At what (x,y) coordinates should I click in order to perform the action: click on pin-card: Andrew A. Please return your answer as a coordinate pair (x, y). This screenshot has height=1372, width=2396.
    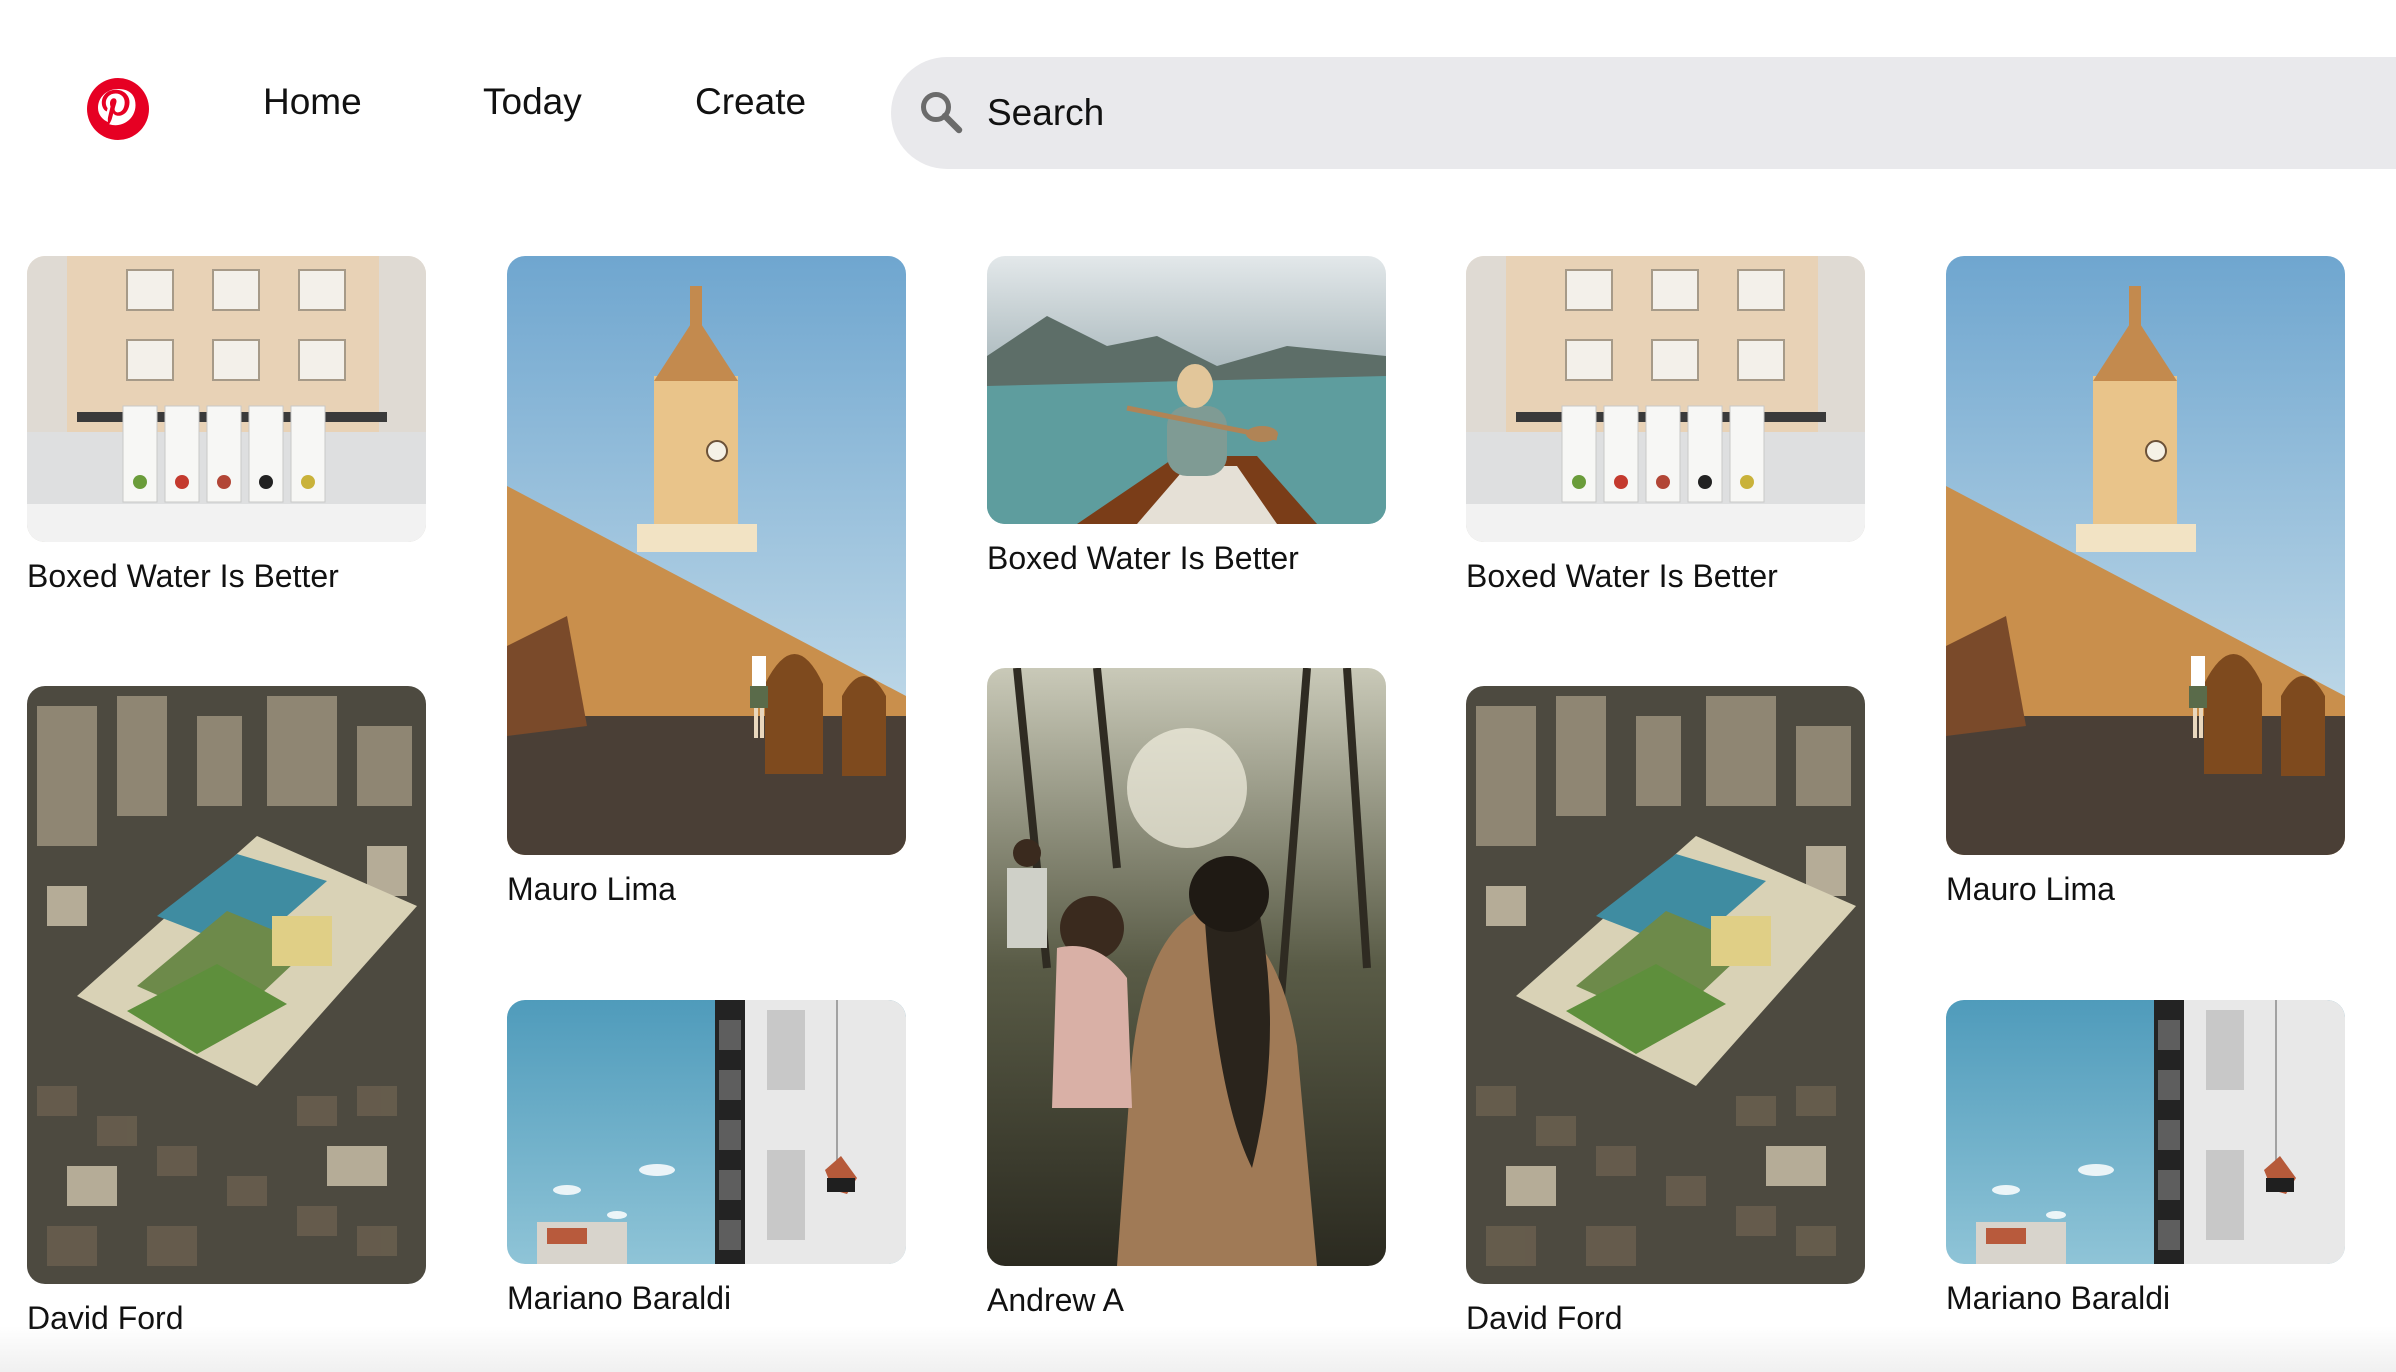
    Looking at the image, I should click on (1186, 994).